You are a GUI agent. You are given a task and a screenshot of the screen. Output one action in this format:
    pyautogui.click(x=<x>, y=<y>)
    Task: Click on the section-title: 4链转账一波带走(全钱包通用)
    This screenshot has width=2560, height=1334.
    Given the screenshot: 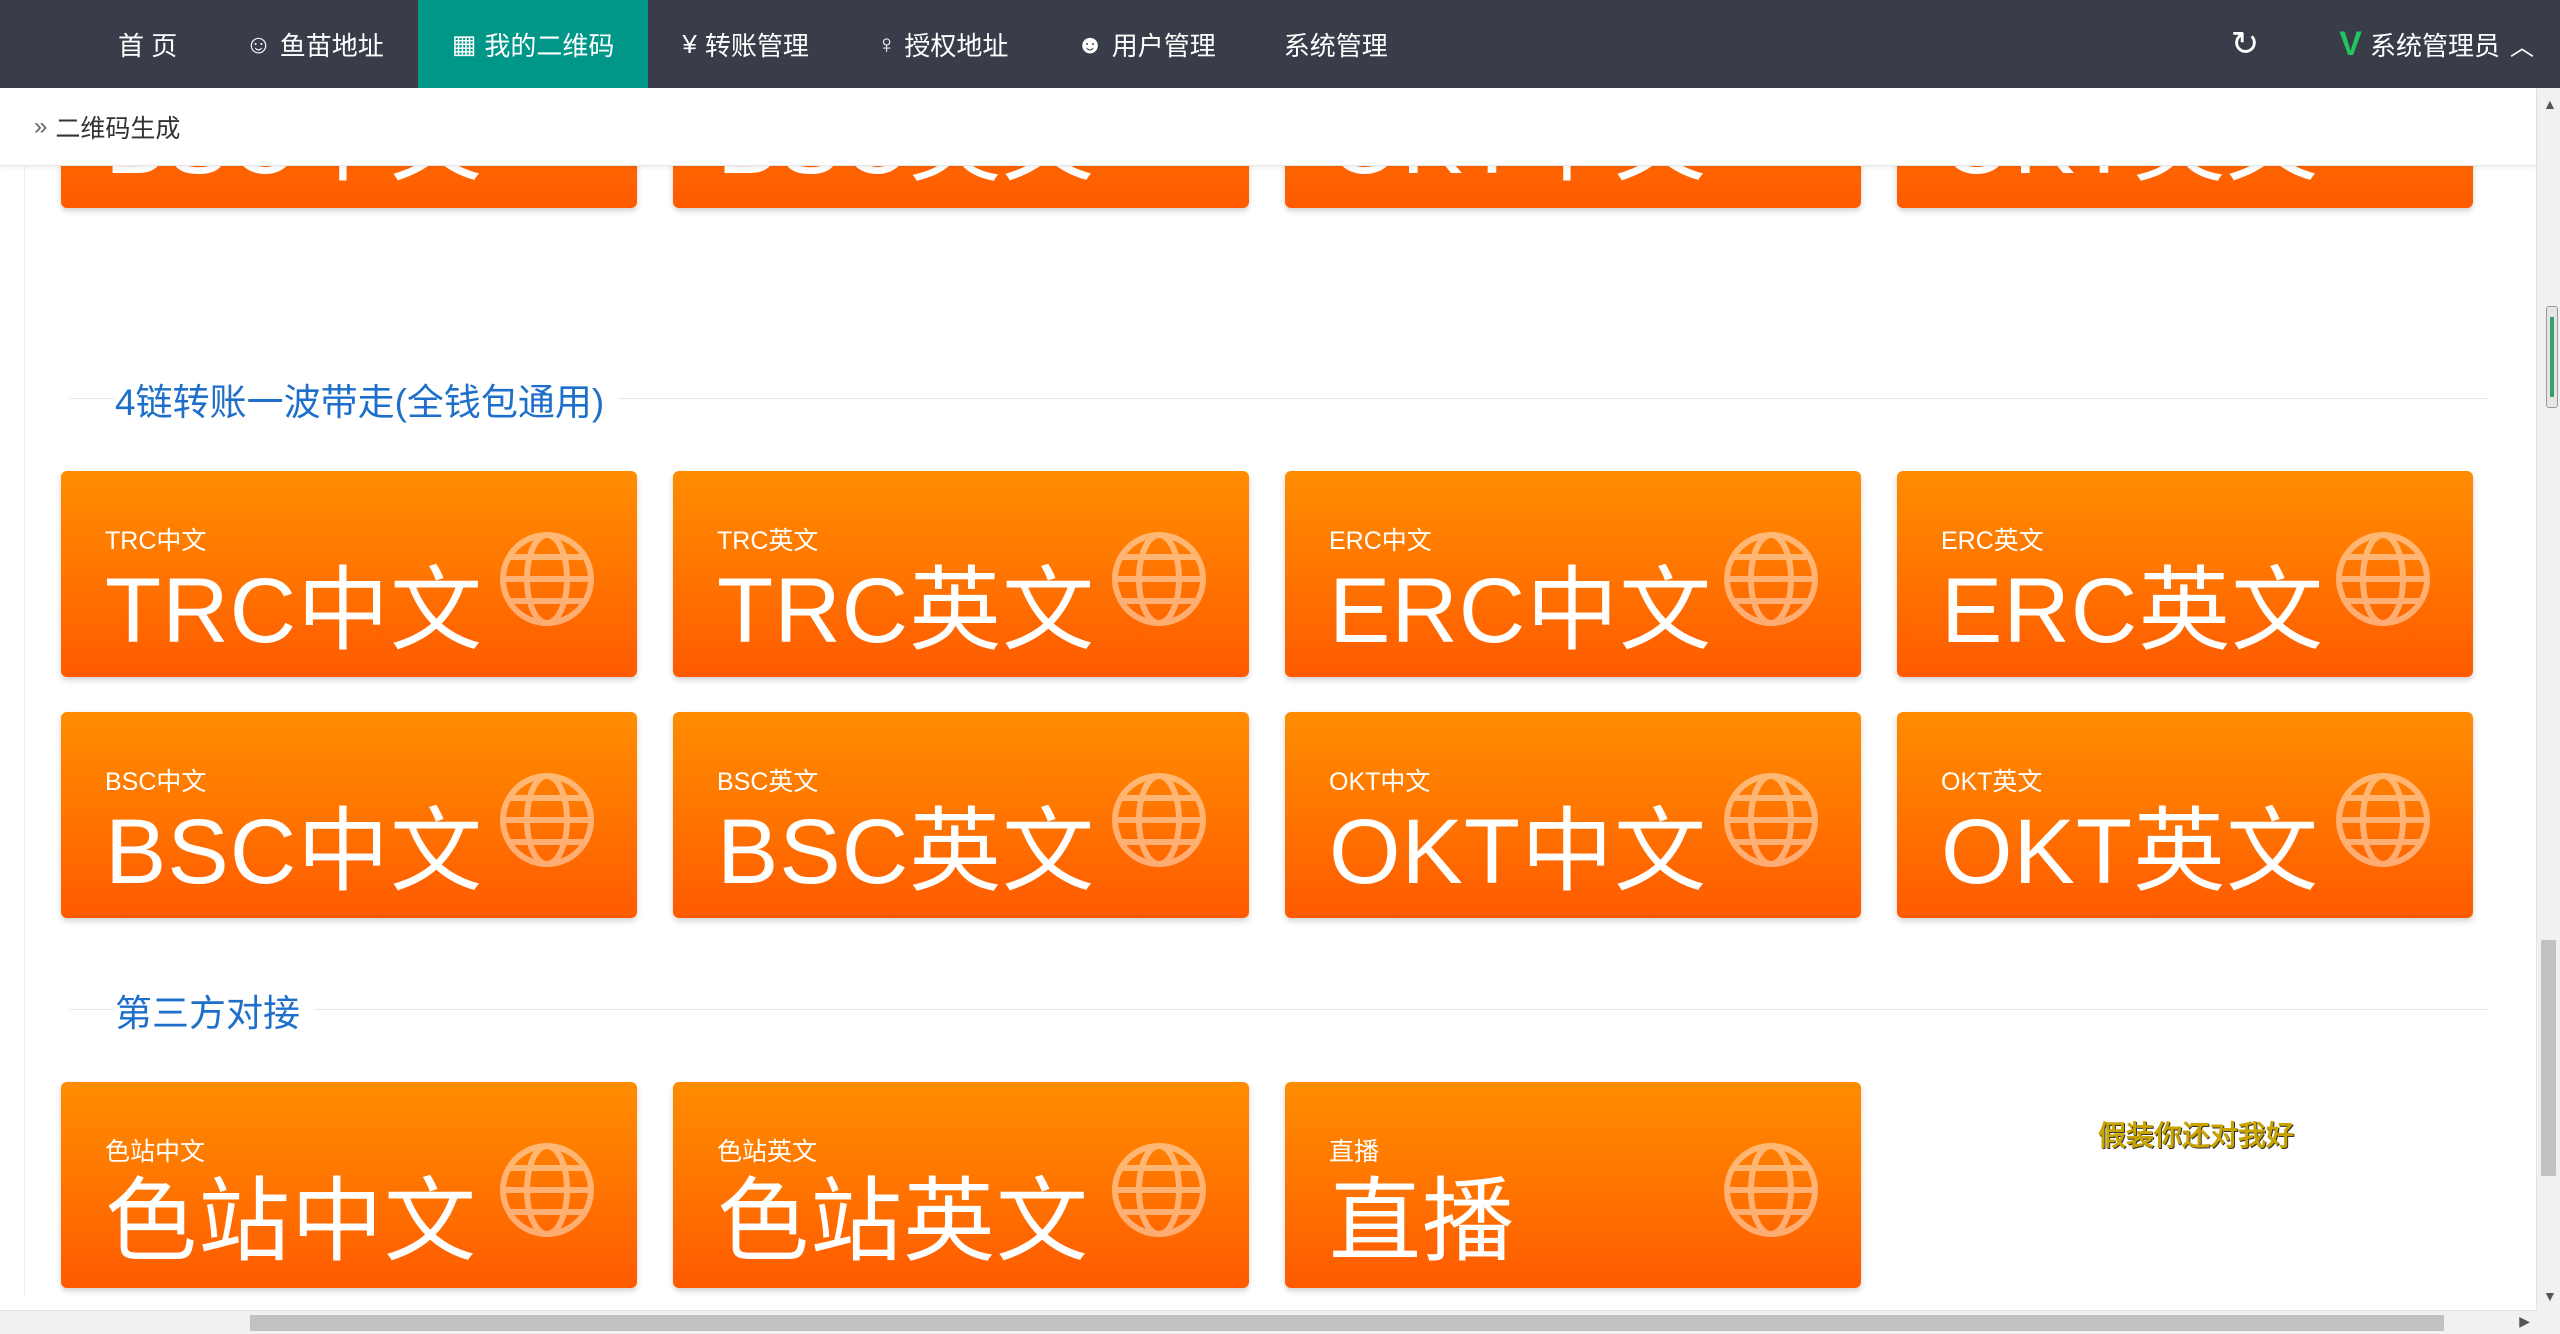 What is the action you would take?
    pyautogui.click(x=367, y=399)
    